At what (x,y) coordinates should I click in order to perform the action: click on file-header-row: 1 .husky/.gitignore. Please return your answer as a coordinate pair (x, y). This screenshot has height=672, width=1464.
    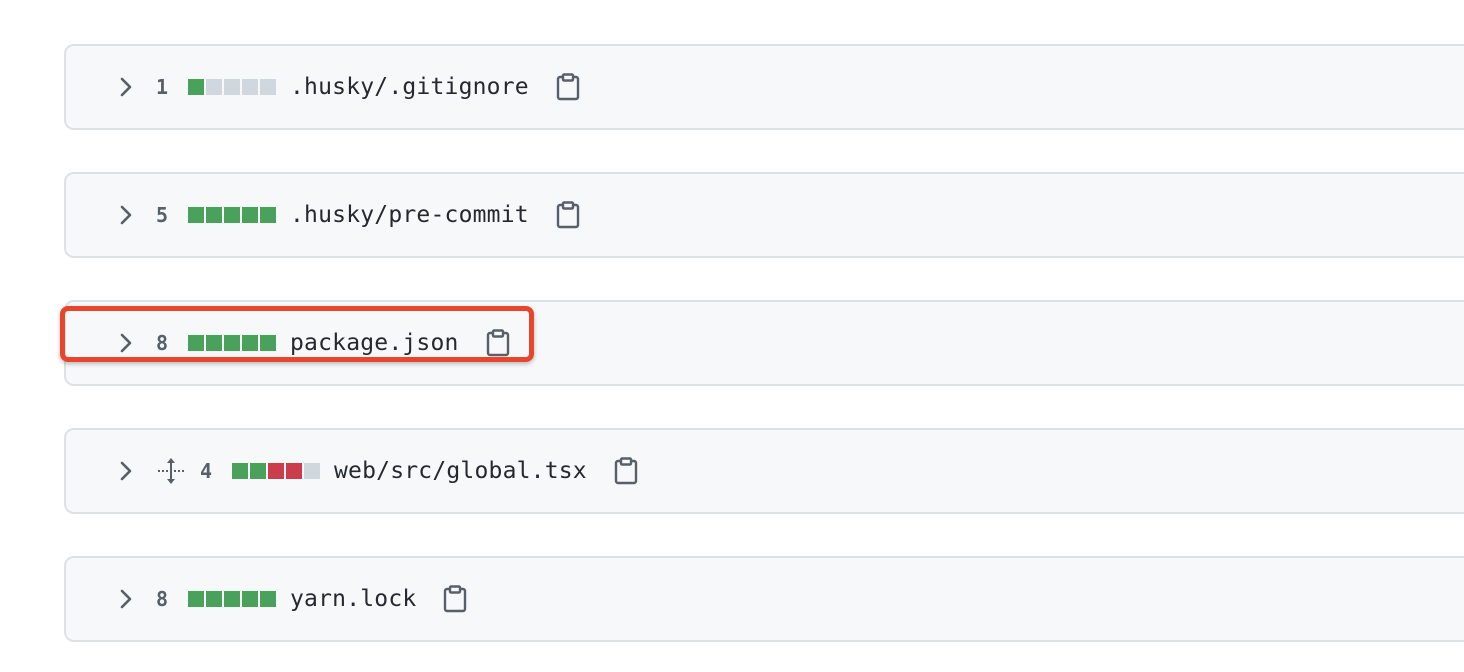
    Looking at the image, I should click on (349, 87).